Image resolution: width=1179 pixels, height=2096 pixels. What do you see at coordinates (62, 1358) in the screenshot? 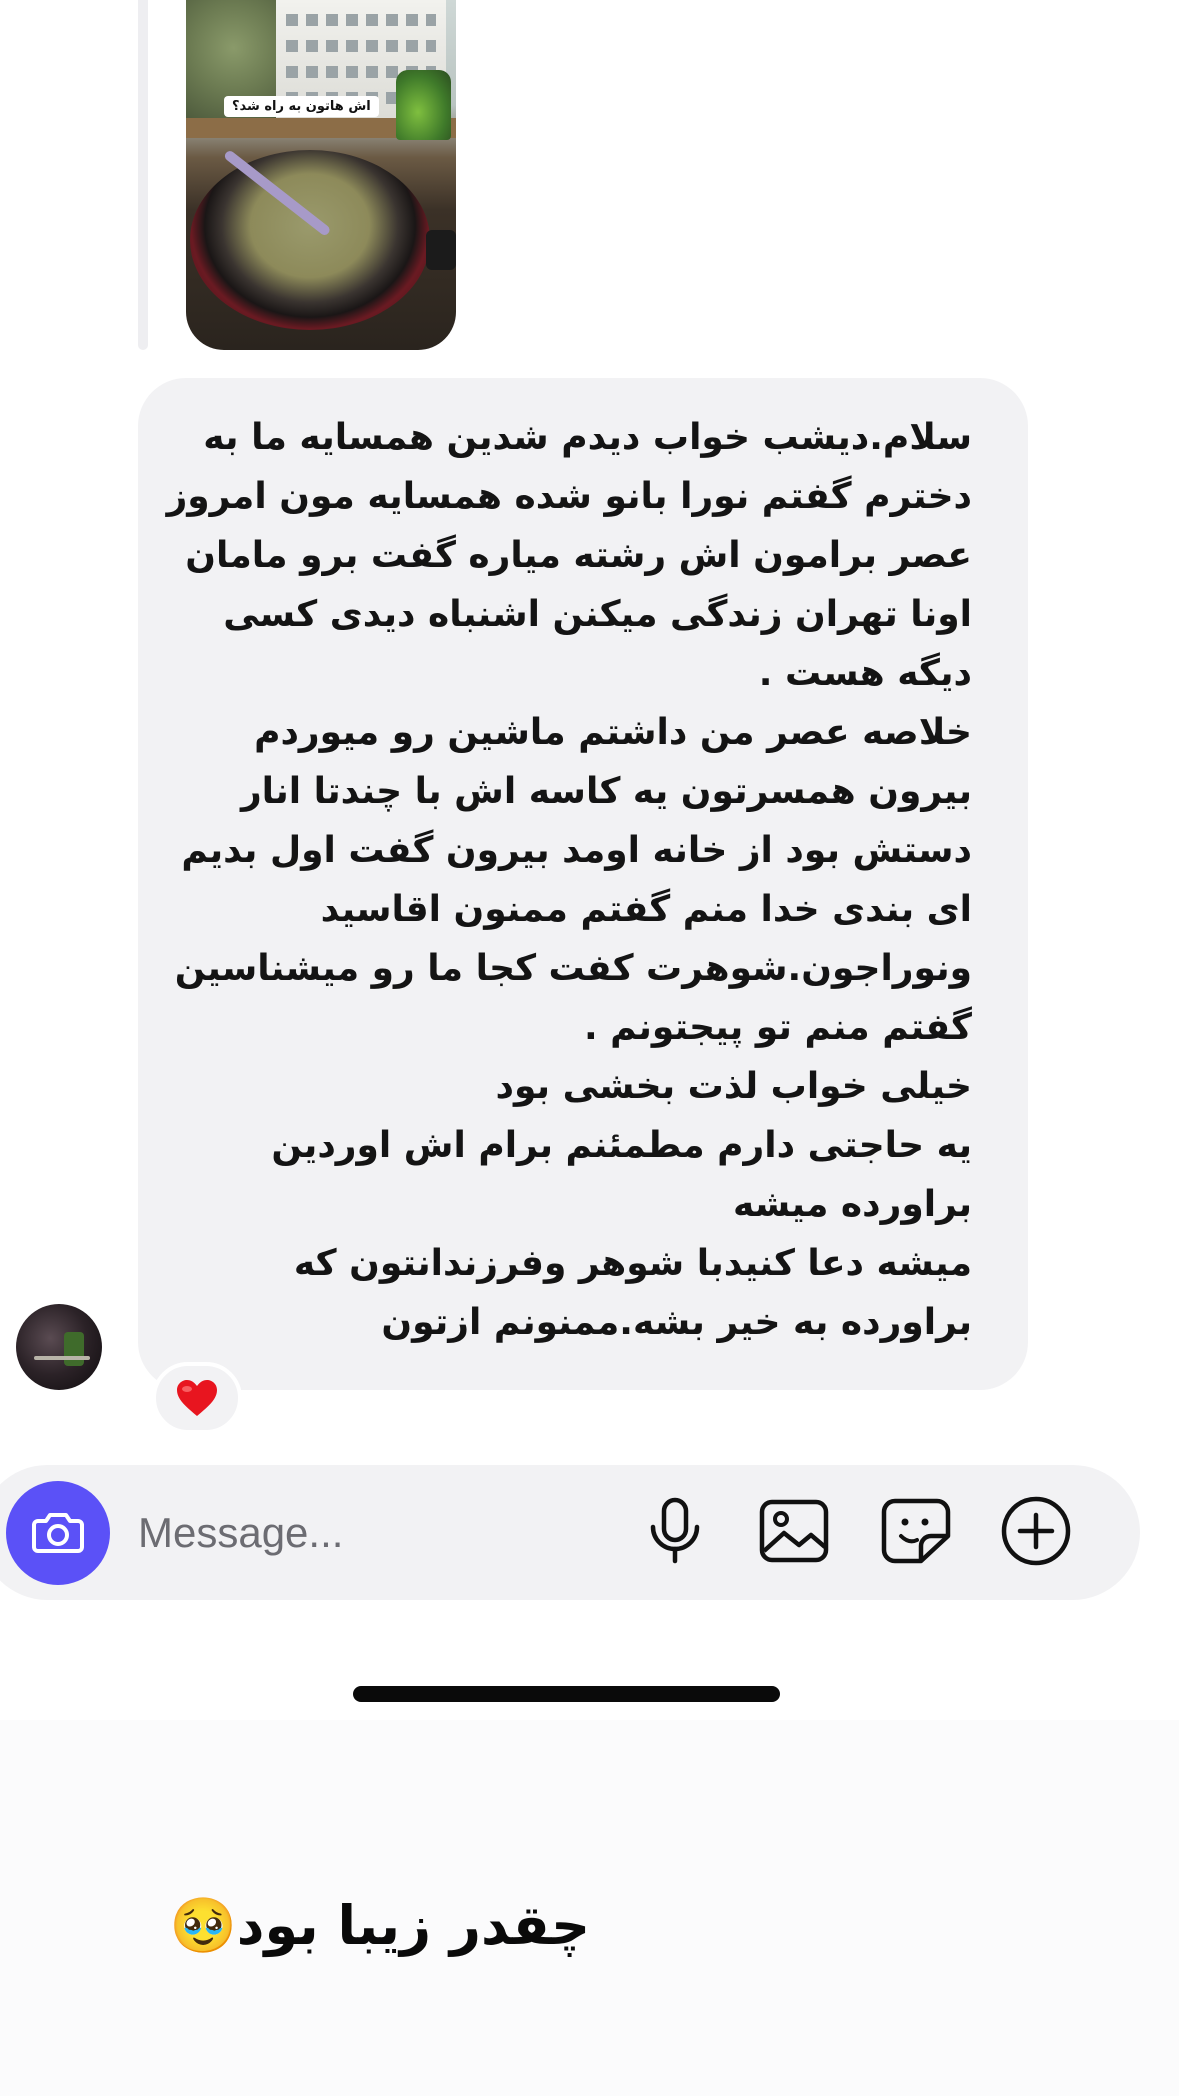
I see `avatar-text-line` at bounding box center [62, 1358].